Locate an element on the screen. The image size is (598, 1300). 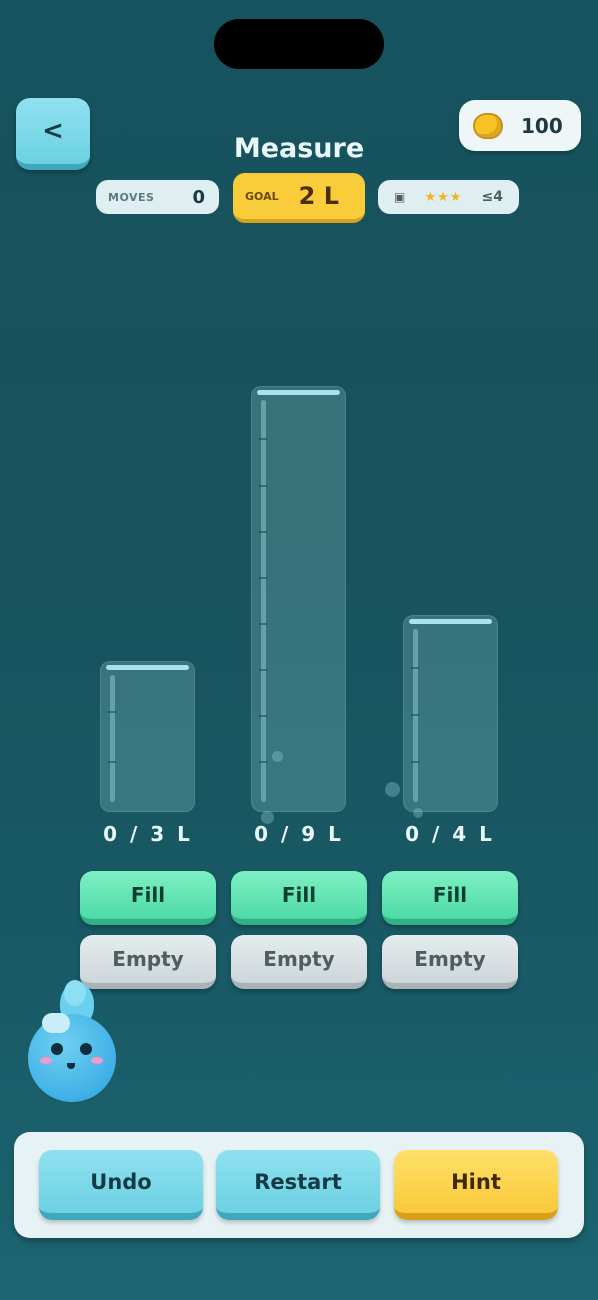
moves-value: 0 is located at coordinates (198, 197).